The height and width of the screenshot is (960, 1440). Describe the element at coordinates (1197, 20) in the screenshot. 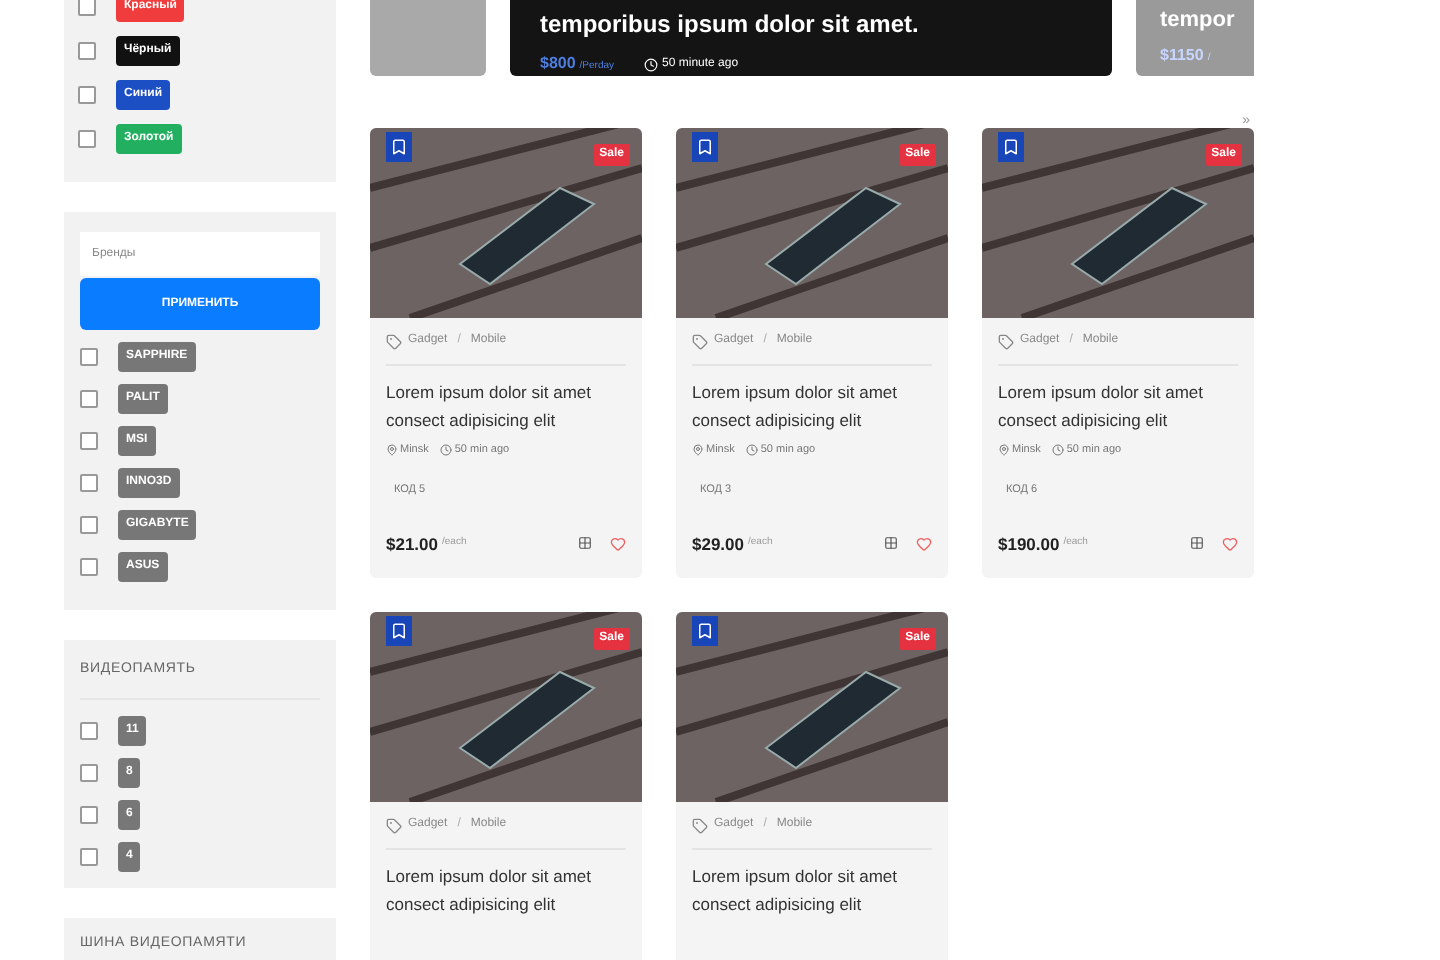

I see `banner-title: tempor` at that location.